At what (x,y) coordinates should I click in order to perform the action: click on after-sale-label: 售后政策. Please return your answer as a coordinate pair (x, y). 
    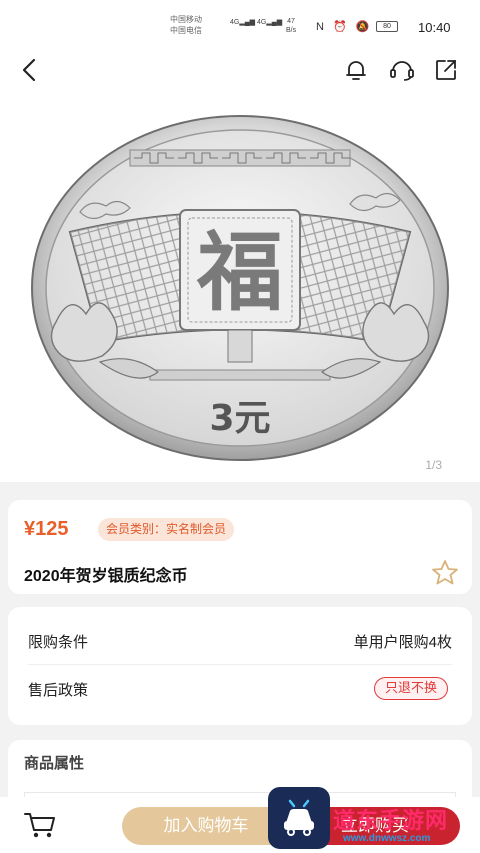
    Looking at the image, I should click on (58, 690).